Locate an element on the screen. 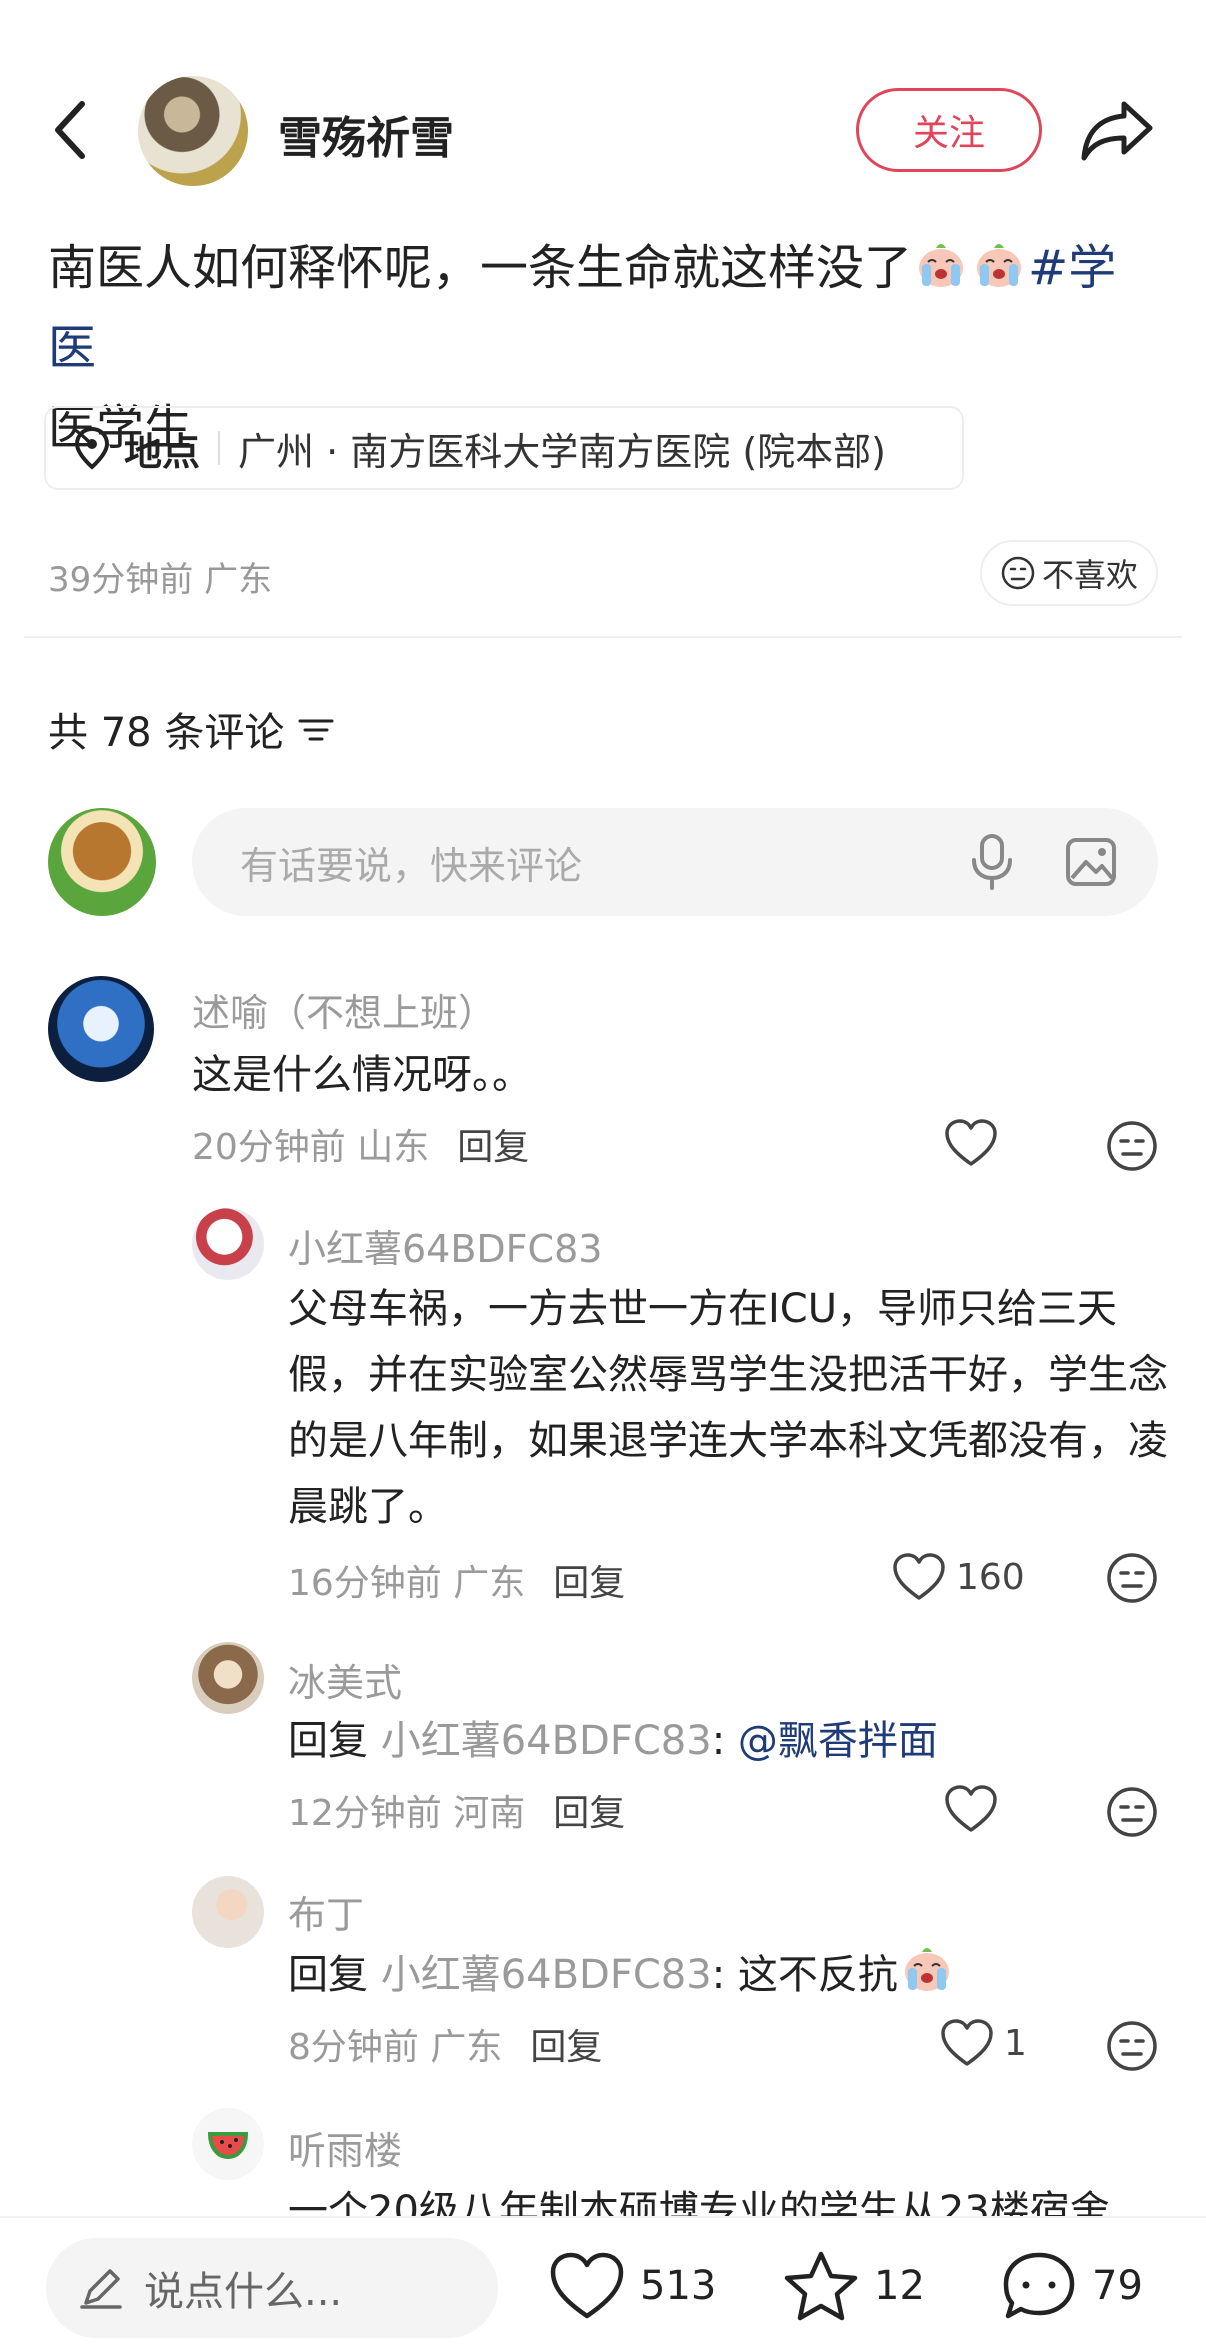 The height and width of the screenshot is (2346, 1206). favorite-button: 12 is located at coordinates (853, 2286).